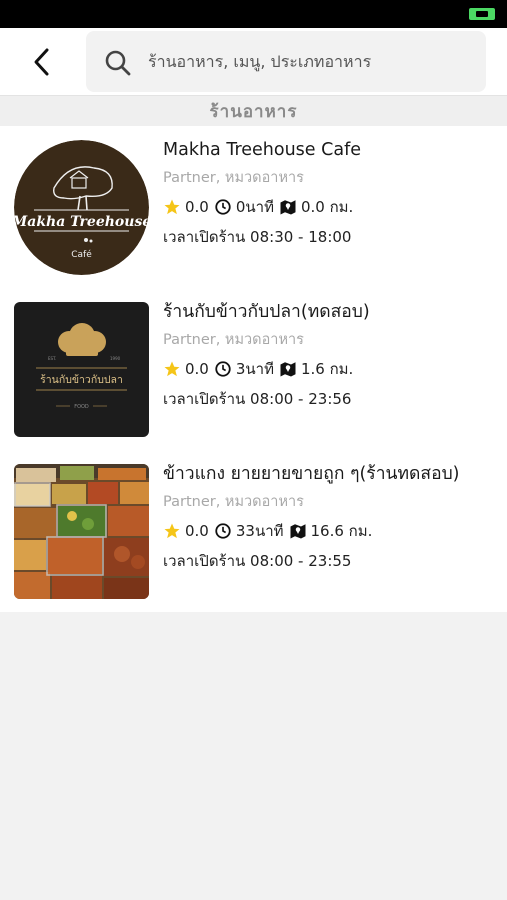 This screenshot has height=900, width=507. Describe the element at coordinates (313, 61) in the screenshot. I see `search-input` at that location.